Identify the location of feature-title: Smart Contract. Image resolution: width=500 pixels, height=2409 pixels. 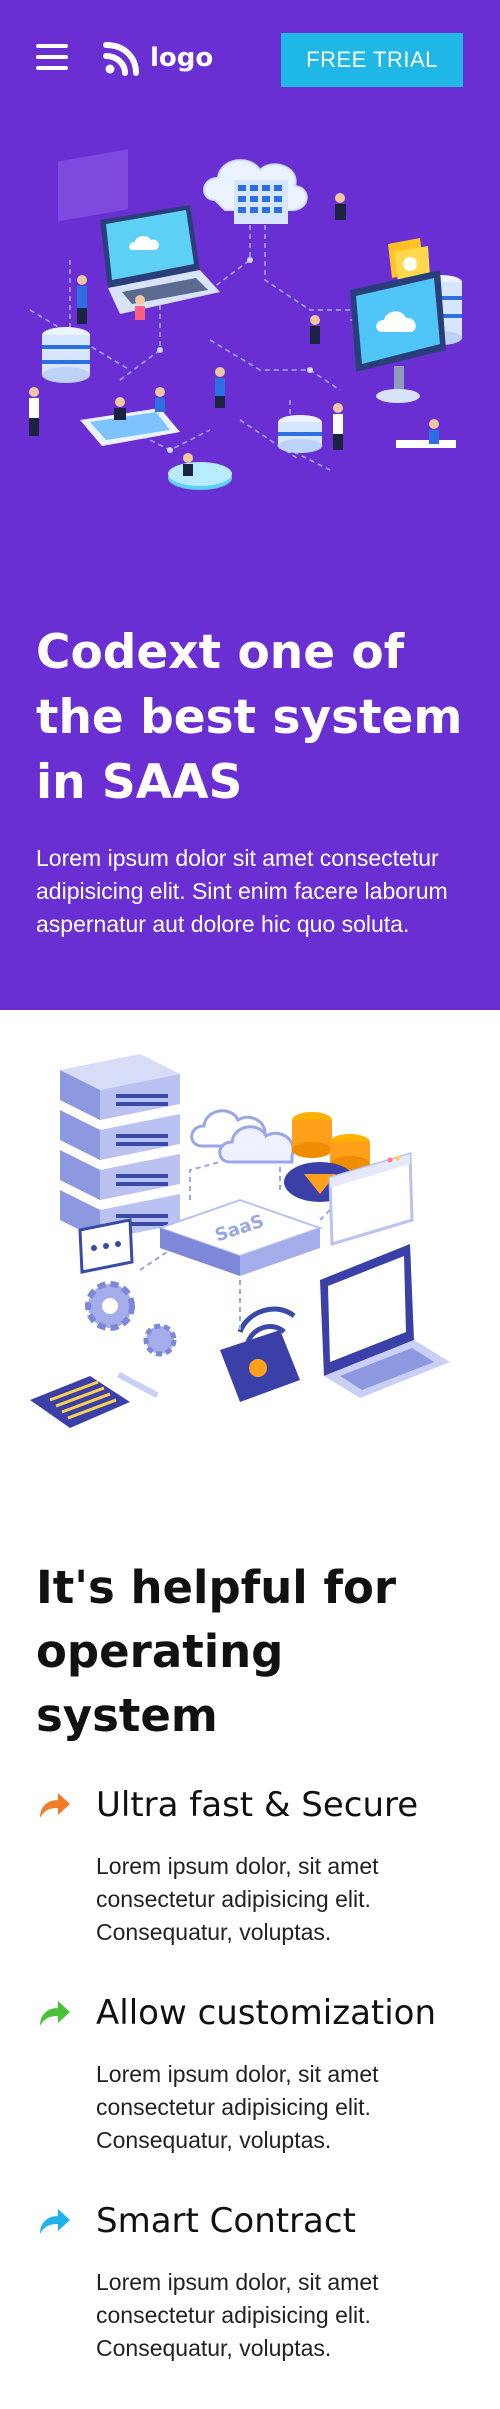
(226, 2221).